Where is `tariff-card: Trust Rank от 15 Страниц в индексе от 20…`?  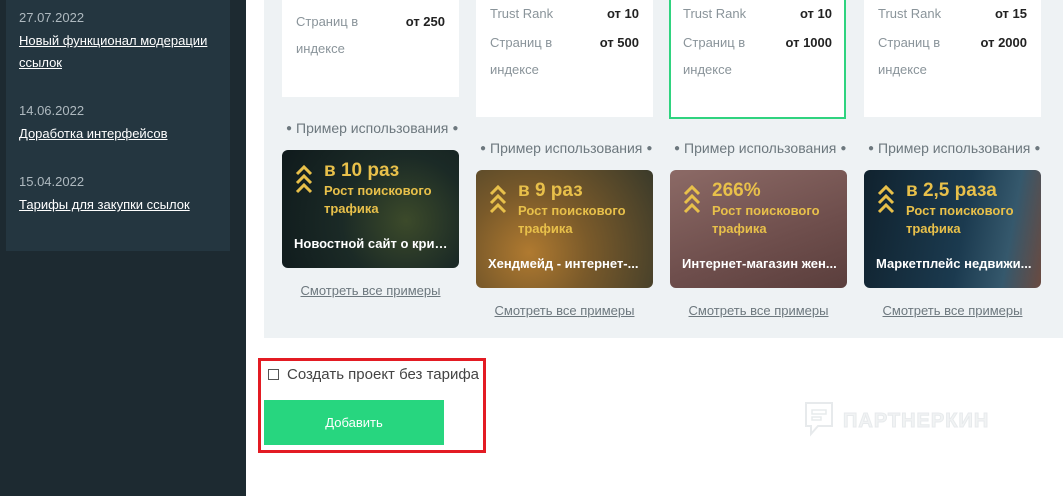
tariff-card: Trust Rank от 15 Страниц в индексе от 20… is located at coordinates (952, 58).